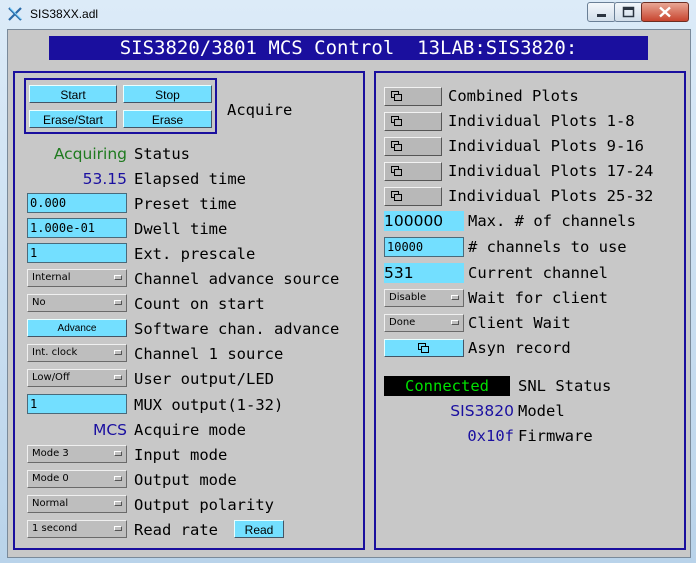 Image resolution: width=696 pixels, height=563 pixels. I want to click on channel-1-source-menu: Int. clock, so click(77, 353).